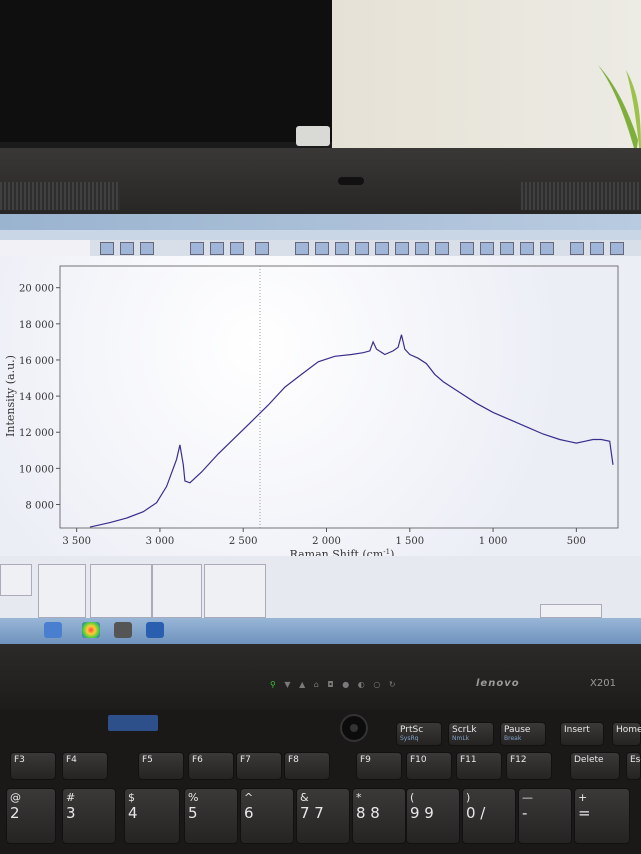  What do you see at coordinates (498, 683) in the screenshot?
I see `brand-logo: lenovo` at bounding box center [498, 683].